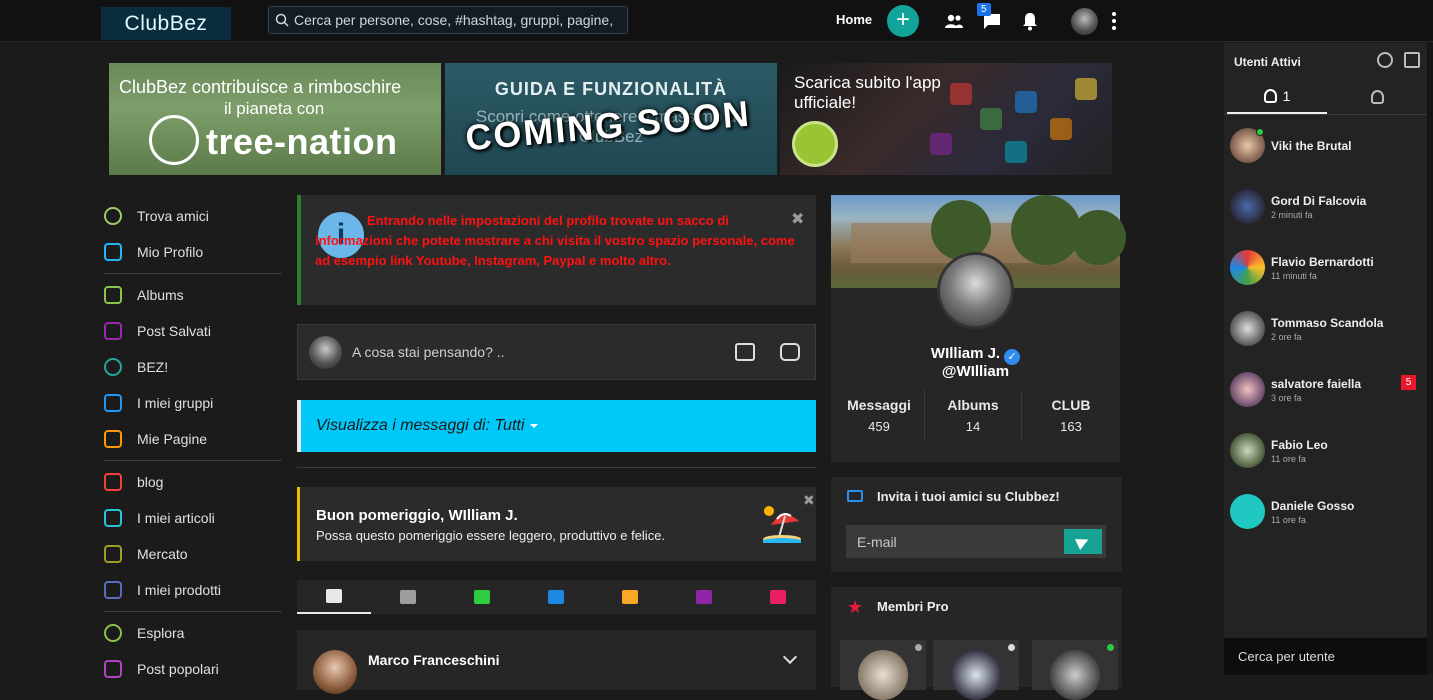  I want to click on active-user-row: Fabio Leo 11 ore fa, so click(1327, 453).